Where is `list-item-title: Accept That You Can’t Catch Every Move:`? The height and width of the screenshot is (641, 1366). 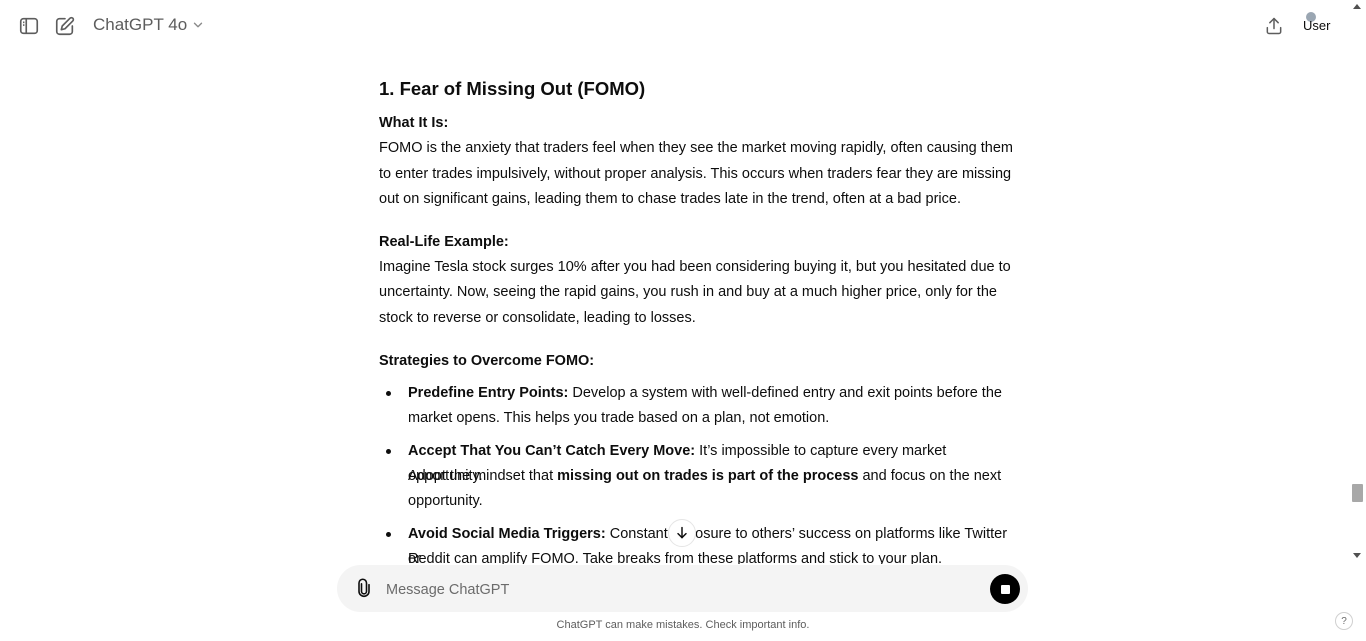 list-item-title: Accept That You Can’t Catch Every Move: is located at coordinates (552, 451).